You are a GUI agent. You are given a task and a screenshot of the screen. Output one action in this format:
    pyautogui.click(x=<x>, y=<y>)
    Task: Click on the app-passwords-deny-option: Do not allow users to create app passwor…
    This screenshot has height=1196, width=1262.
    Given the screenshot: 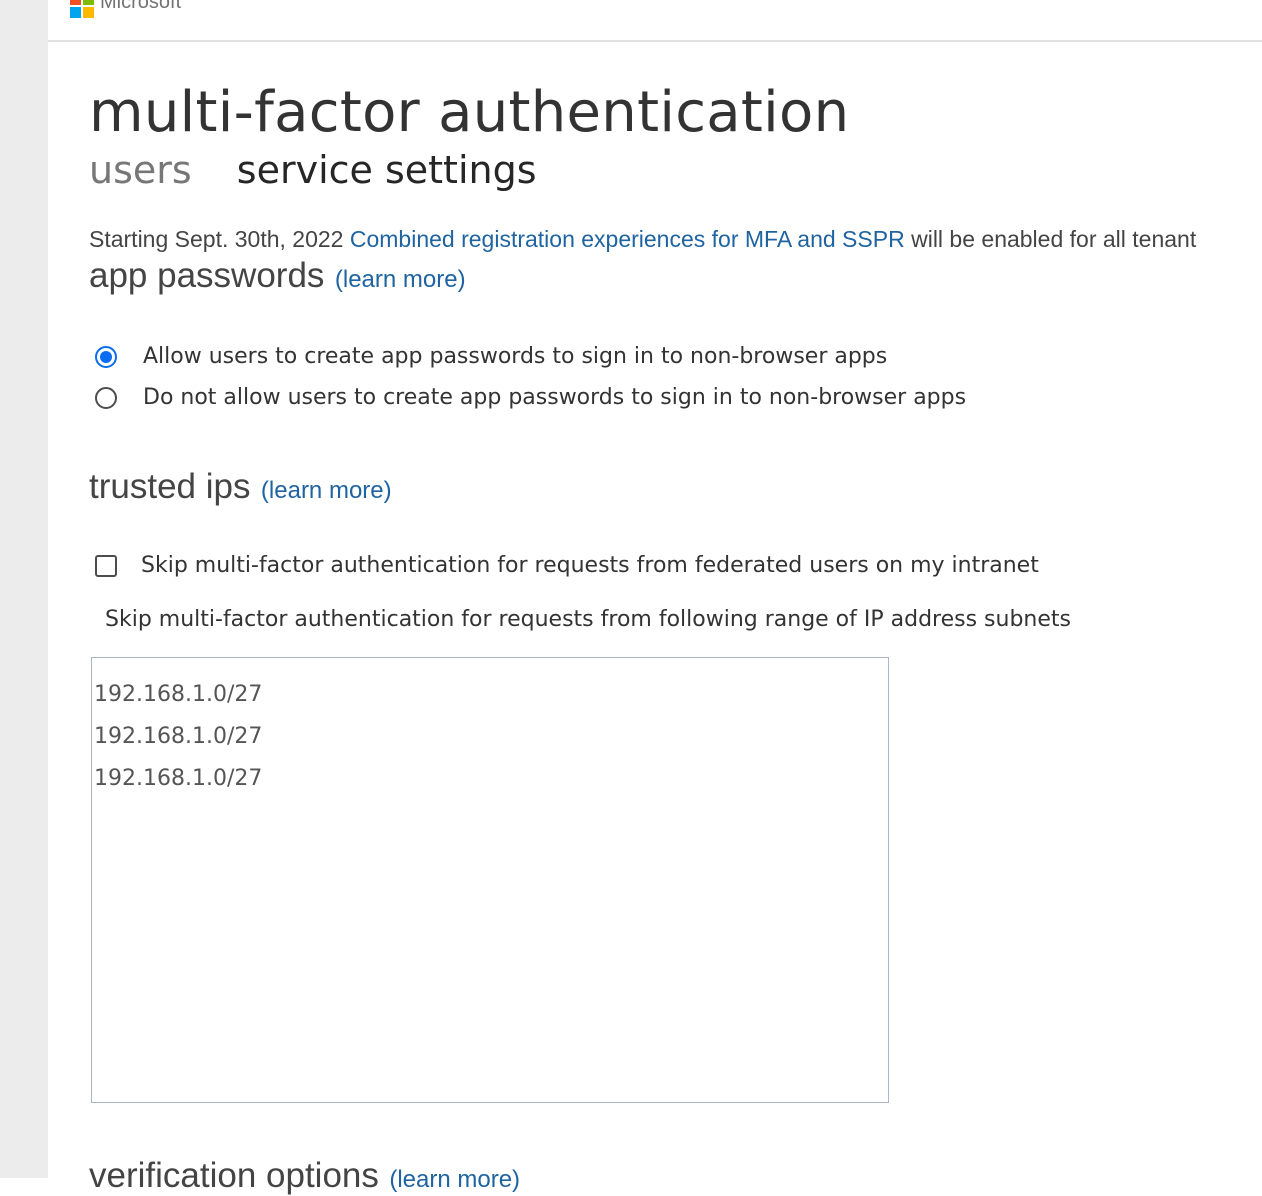 What is the action you would take?
    pyautogui.click(x=530, y=397)
    